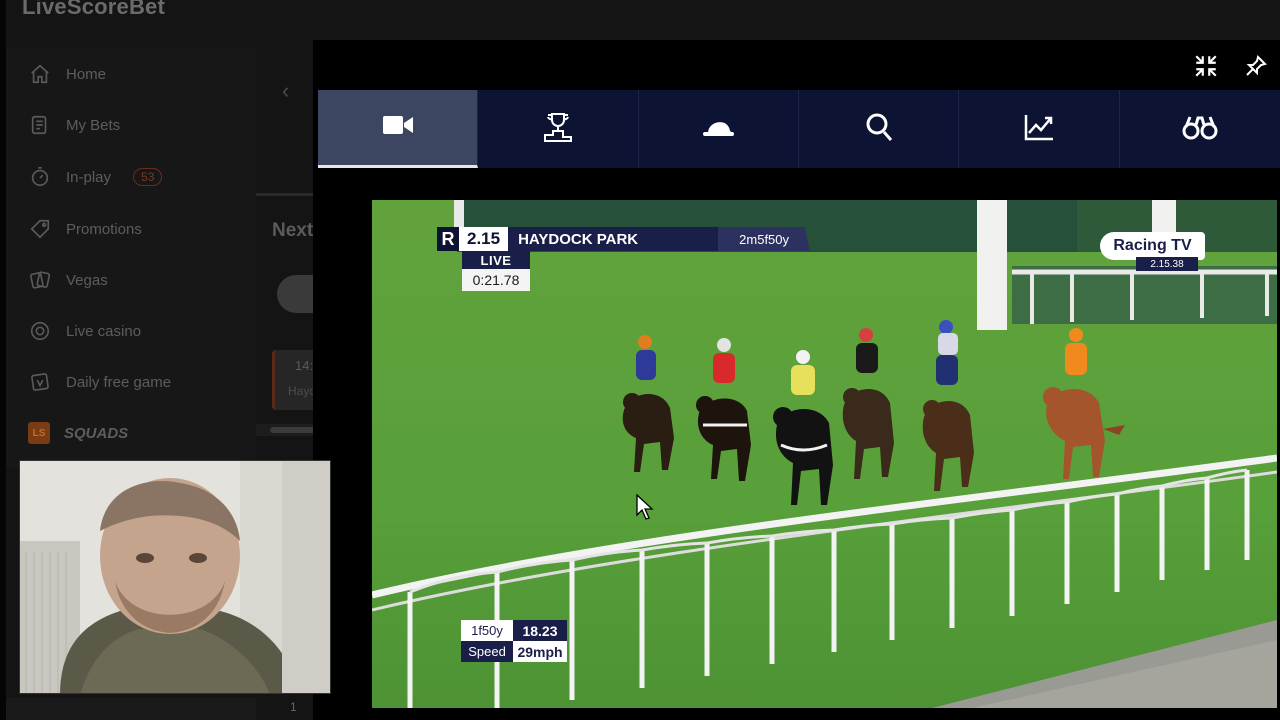 The image size is (1280, 720). I want to click on pin-icon, so click(1256, 66).